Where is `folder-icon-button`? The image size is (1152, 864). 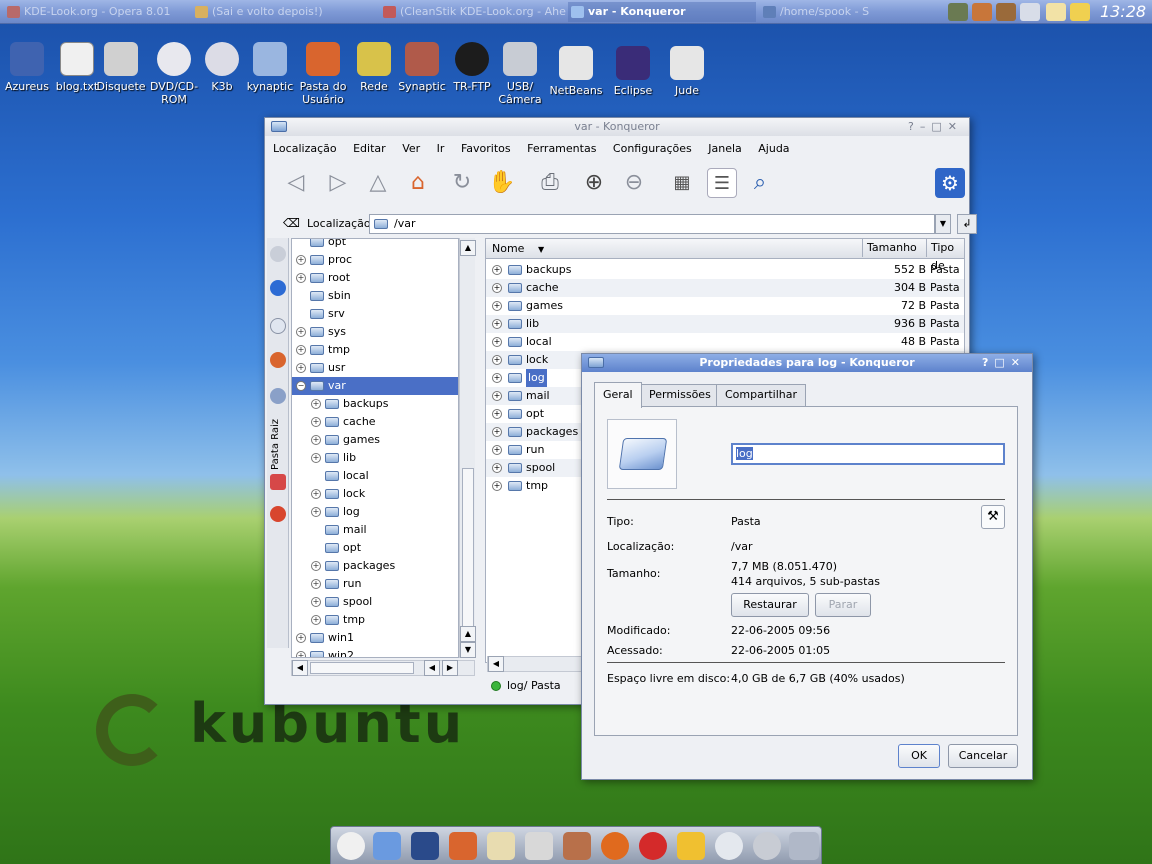
folder-icon-button is located at coordinates (642, 454).